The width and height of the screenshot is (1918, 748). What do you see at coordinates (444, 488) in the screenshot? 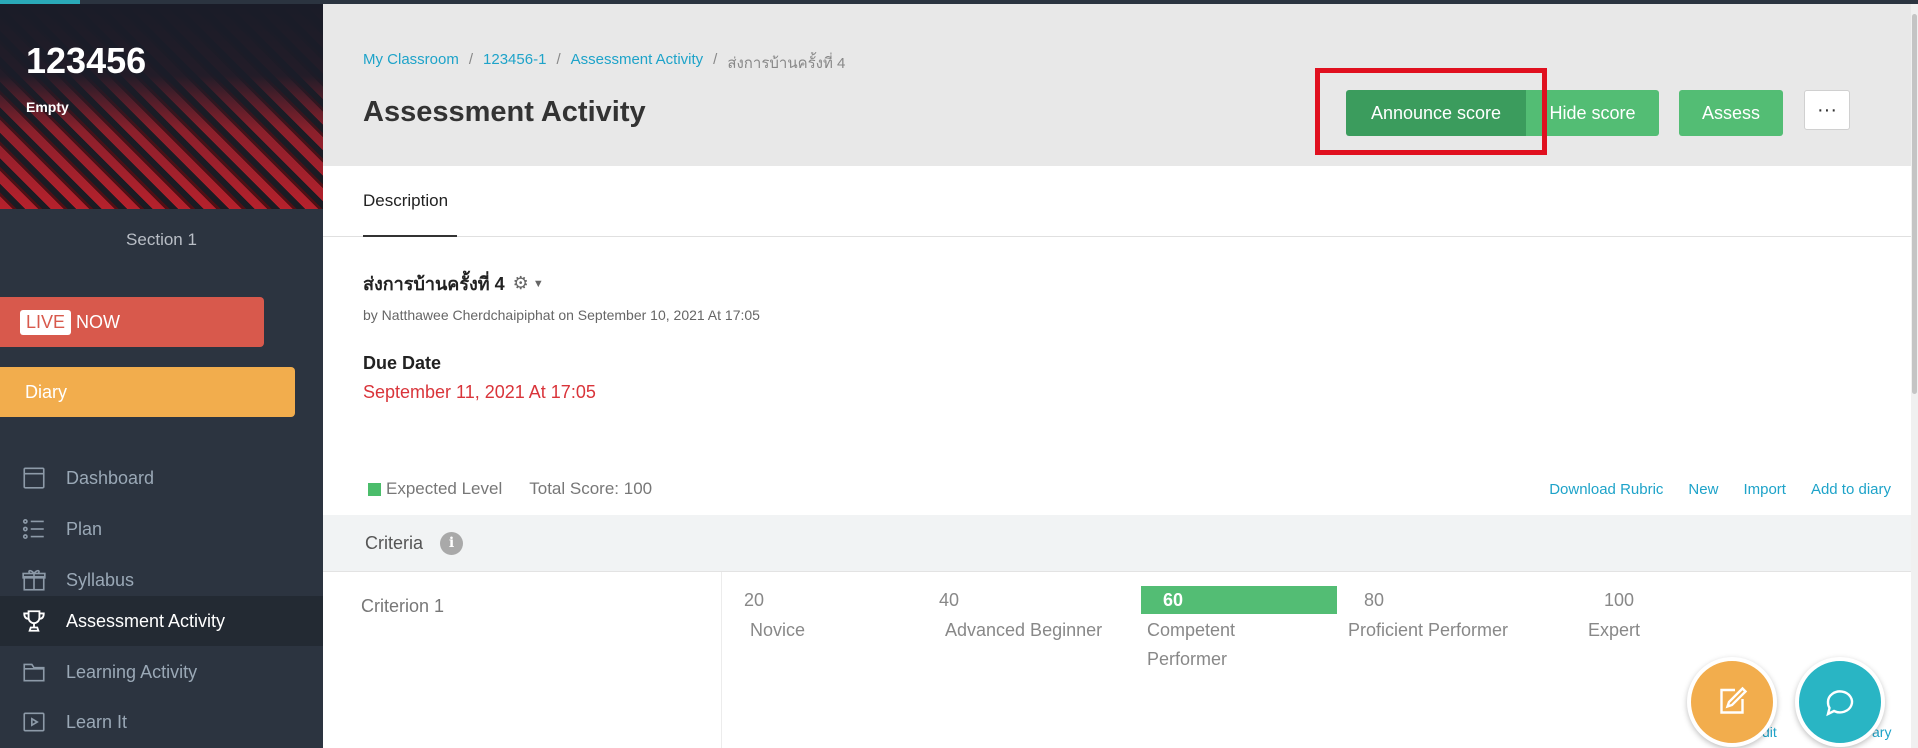
I see `expected-level-label: Expected Level` at bounding box center [444, 488].